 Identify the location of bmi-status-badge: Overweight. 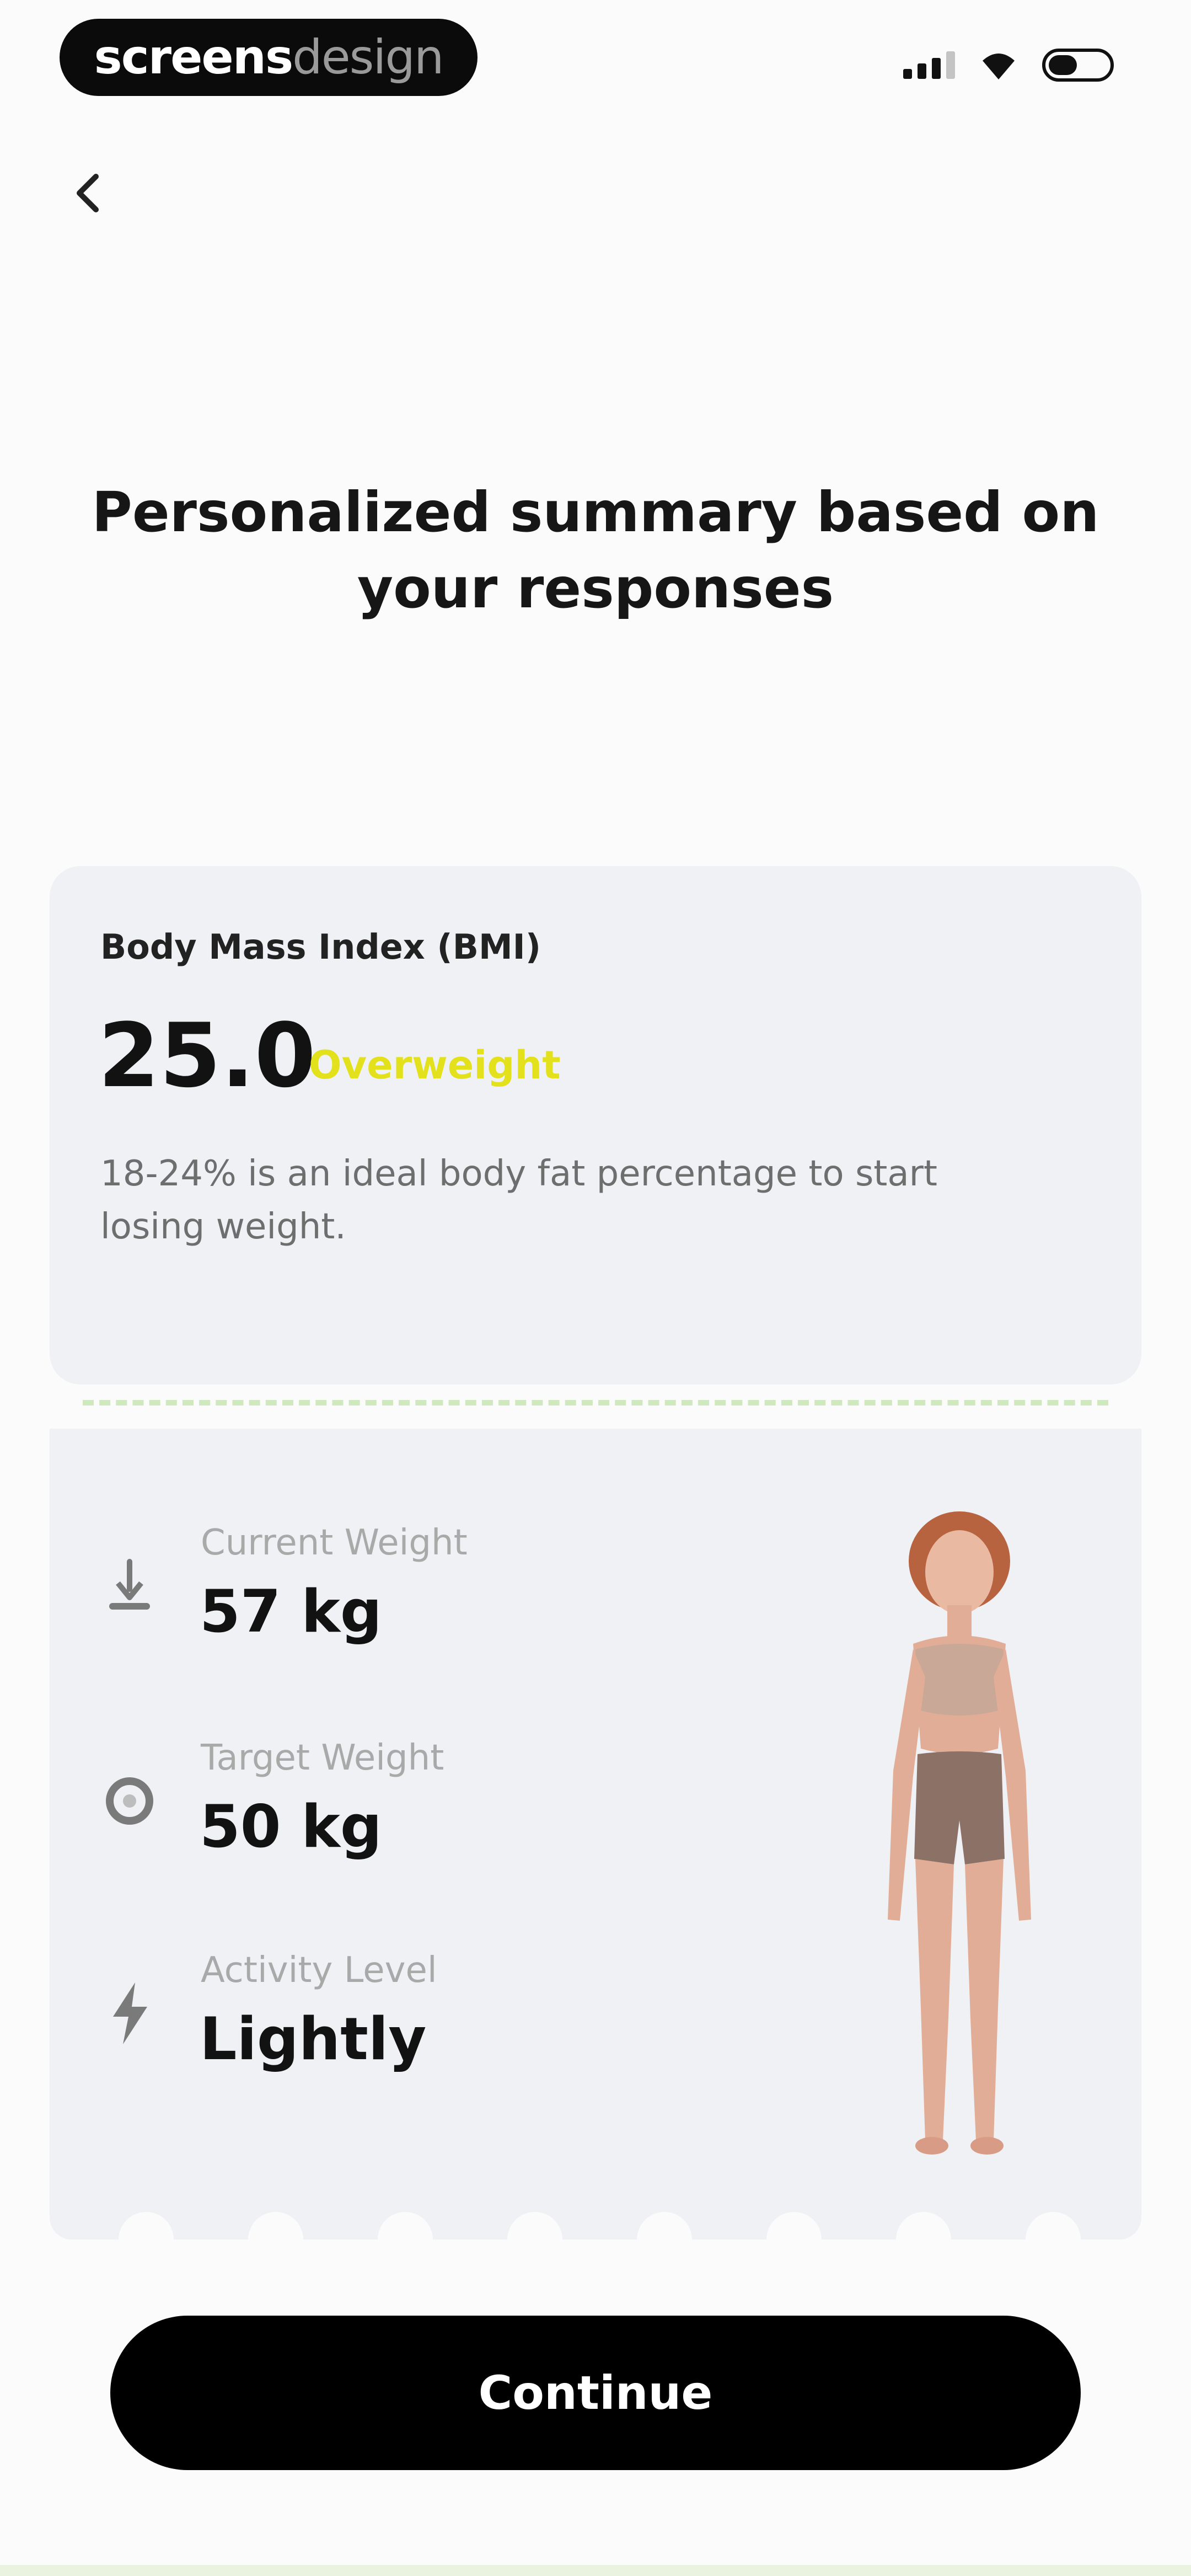
(435, 1065).